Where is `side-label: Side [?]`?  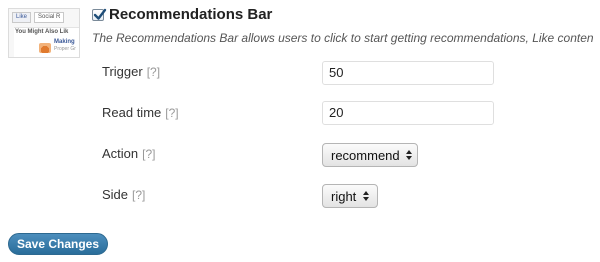 side-label: Side [?] is located at coordinates (123, 194).